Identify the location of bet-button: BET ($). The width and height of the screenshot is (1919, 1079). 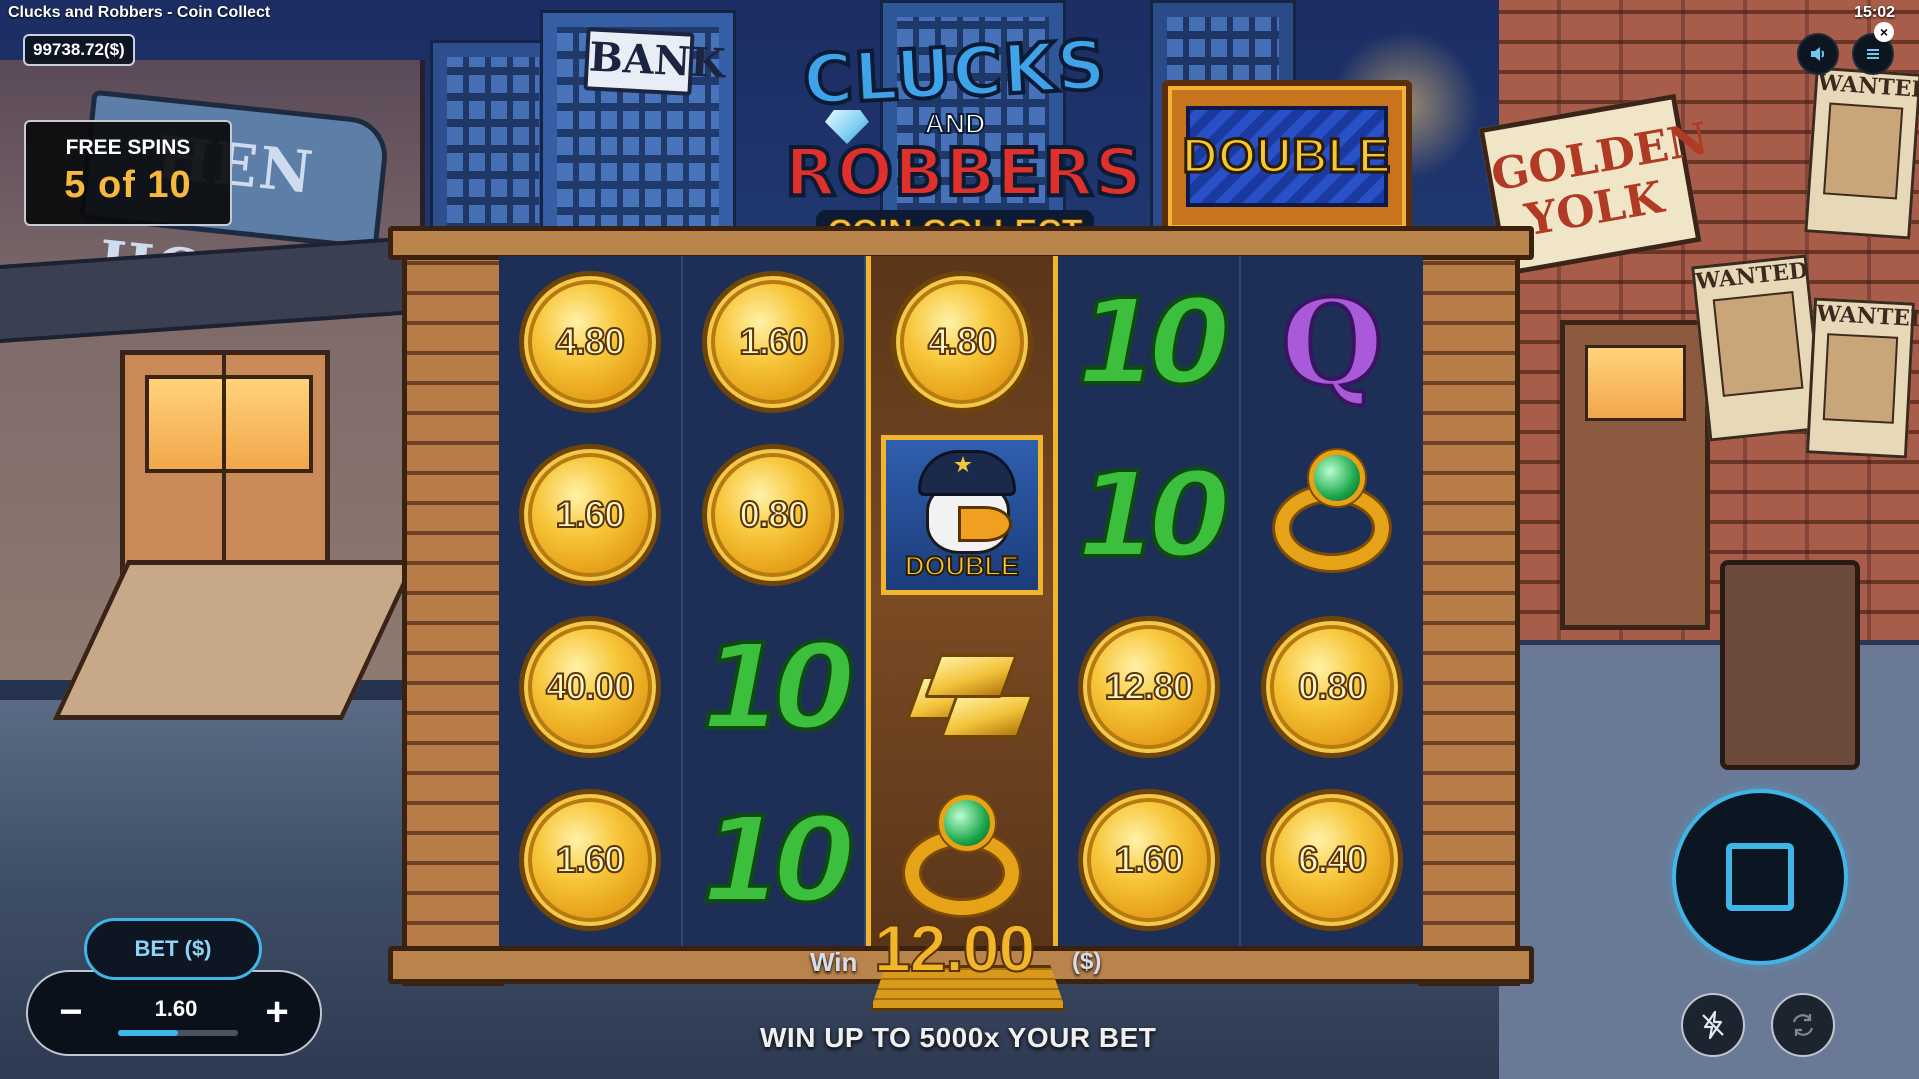
(173, 949).